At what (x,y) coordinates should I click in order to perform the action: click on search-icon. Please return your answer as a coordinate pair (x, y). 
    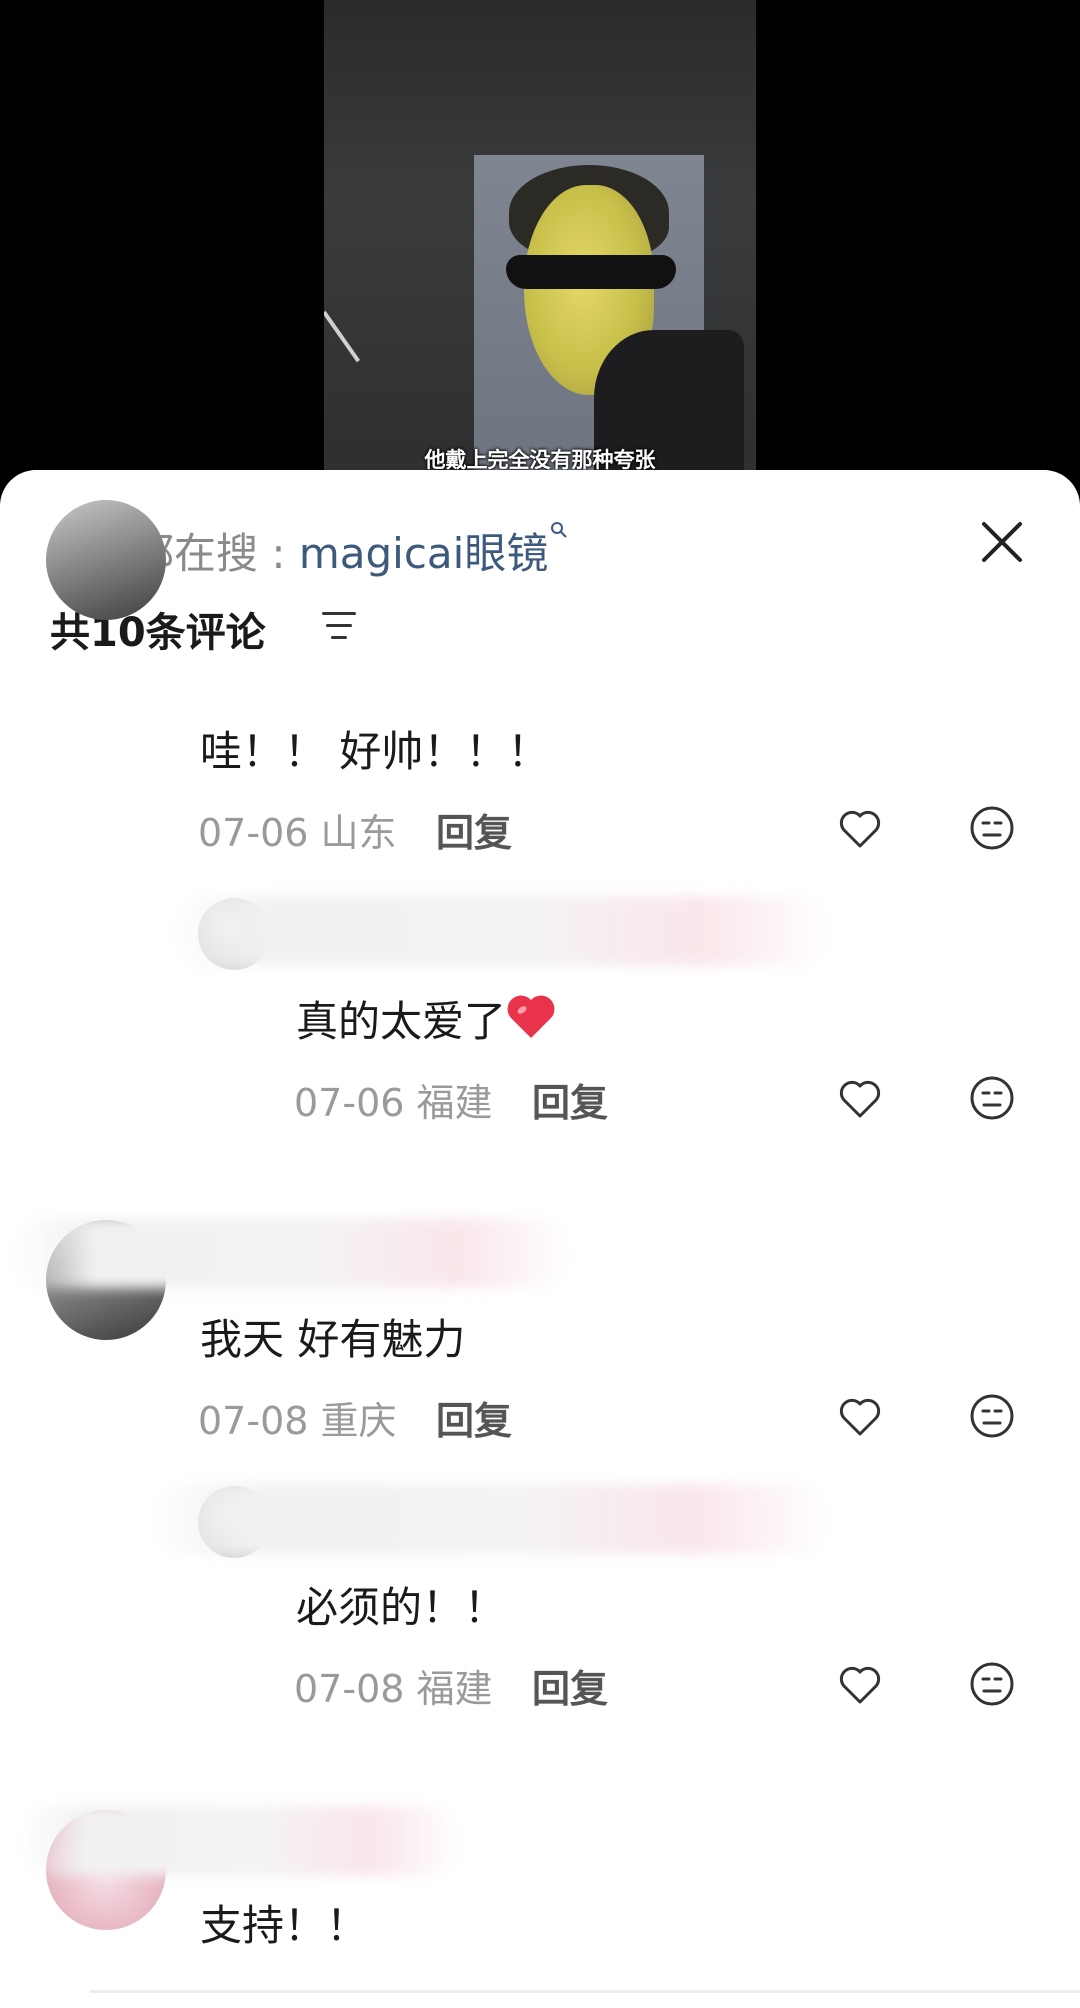
    Looking at the image, I should click on (559, 532).